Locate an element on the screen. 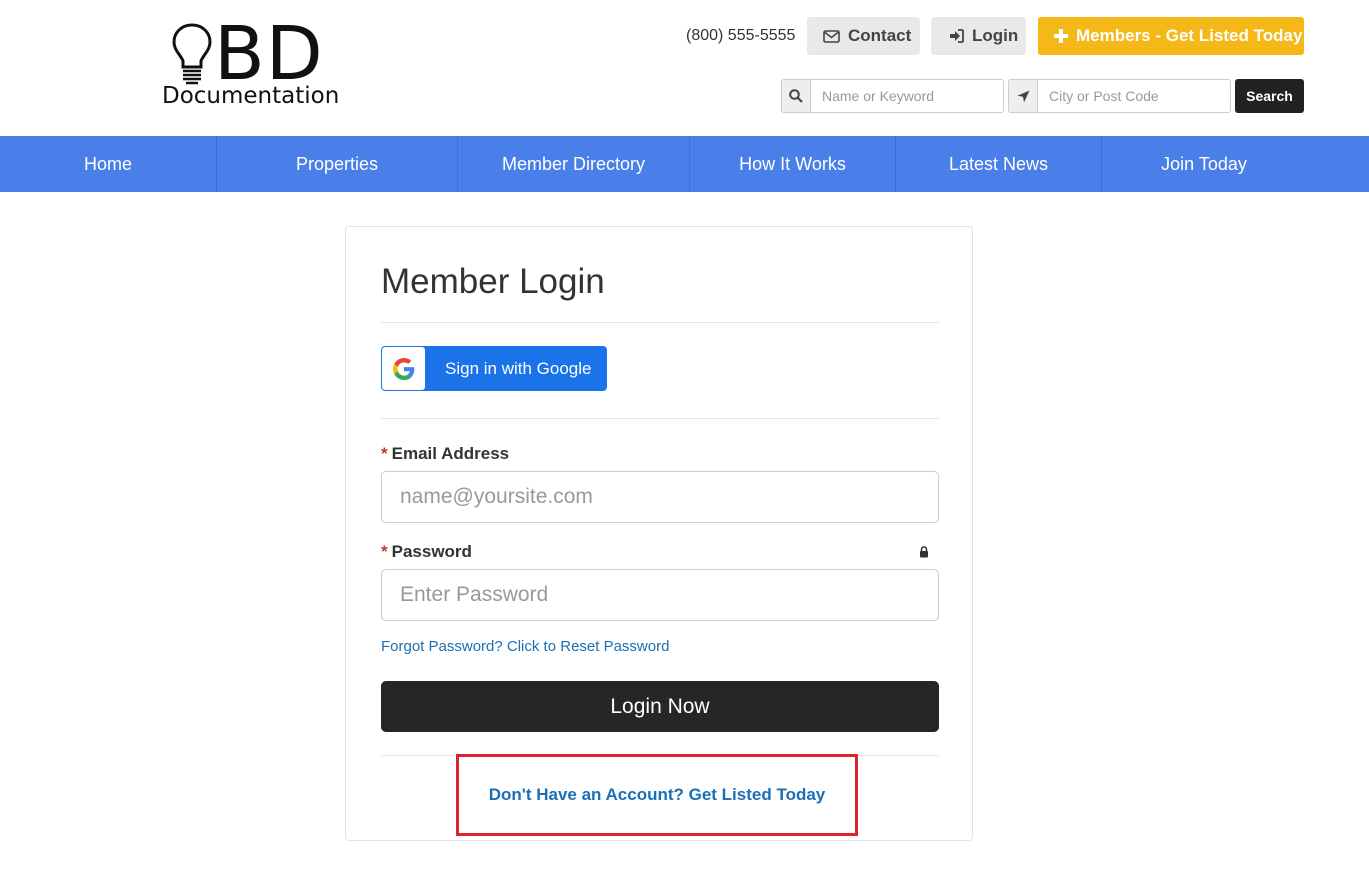 This screenshot has height=880, width=1369. keyword-search-input is located at coordinates (907, 96).